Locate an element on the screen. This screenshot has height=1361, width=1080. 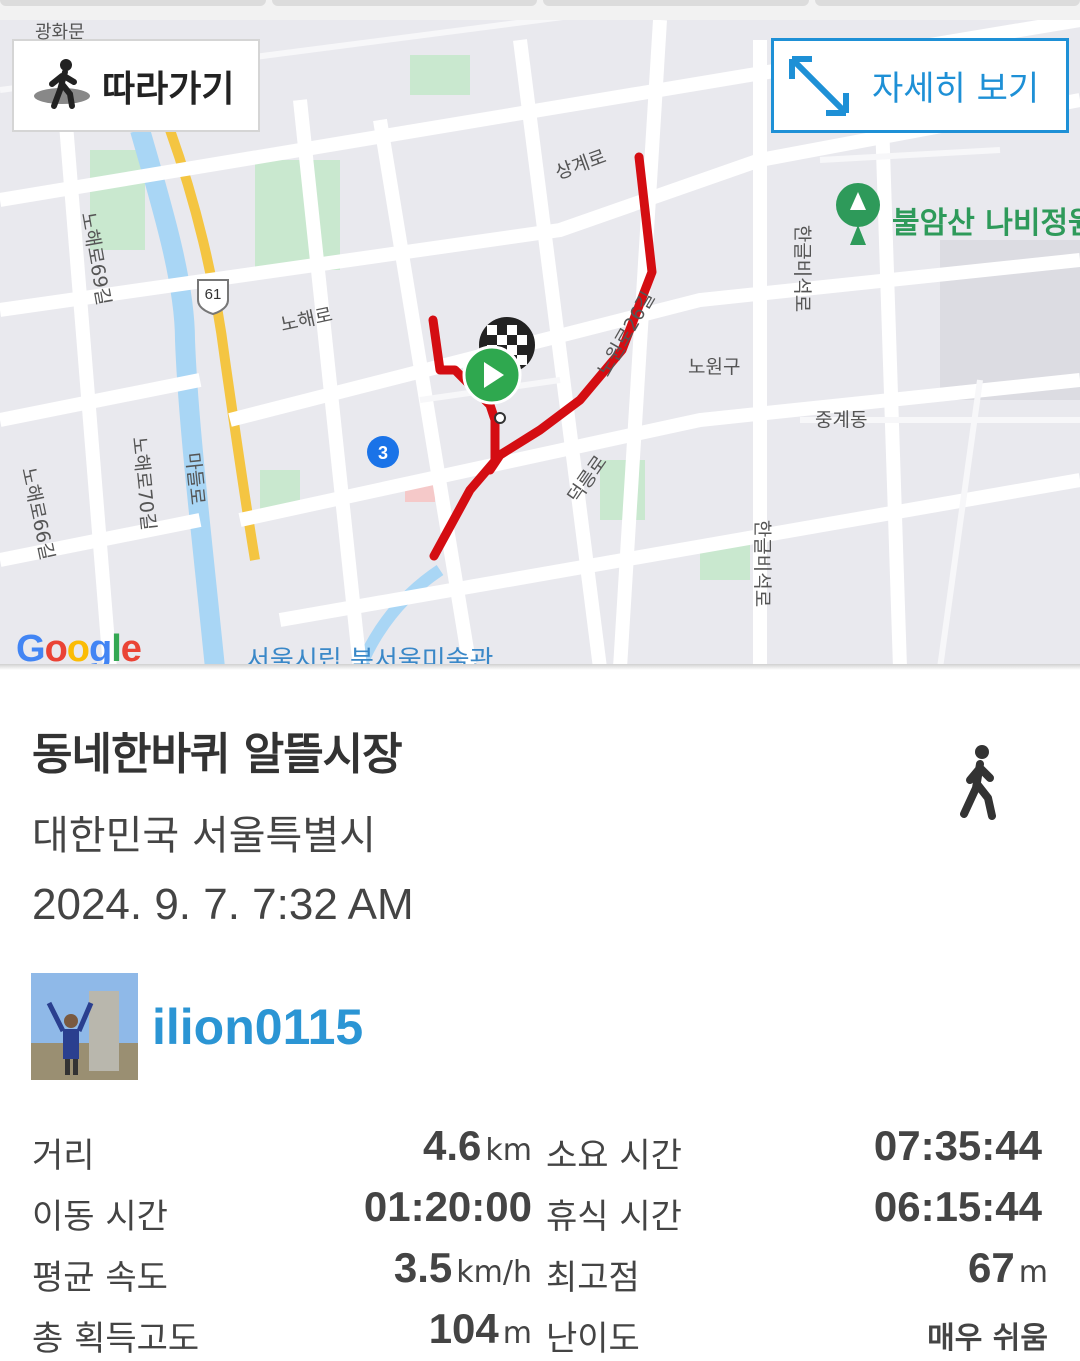
total-time-value: 07:35:44 is located at coordinates (957, 1145).